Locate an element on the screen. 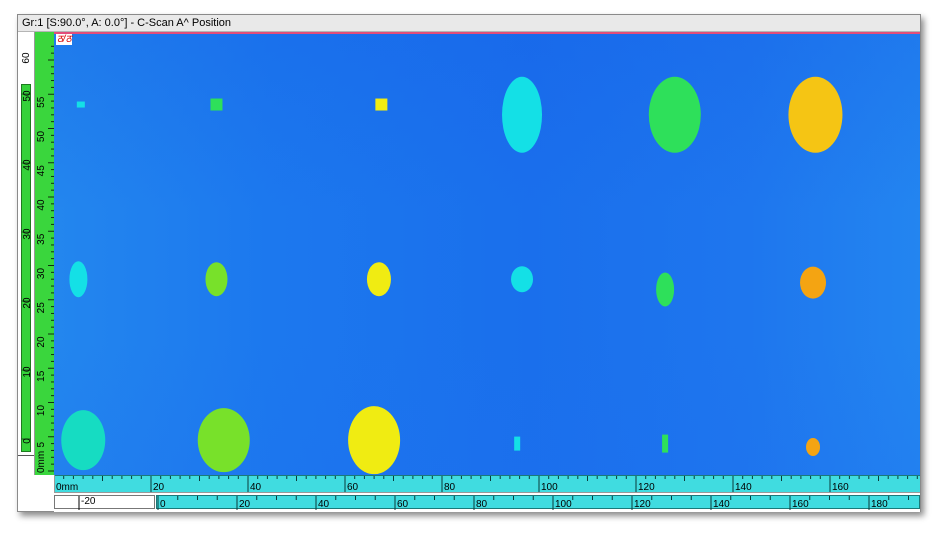 The image size is (943, 535). left-scale-tick-label: 0 is located at coordinates (27, 441).